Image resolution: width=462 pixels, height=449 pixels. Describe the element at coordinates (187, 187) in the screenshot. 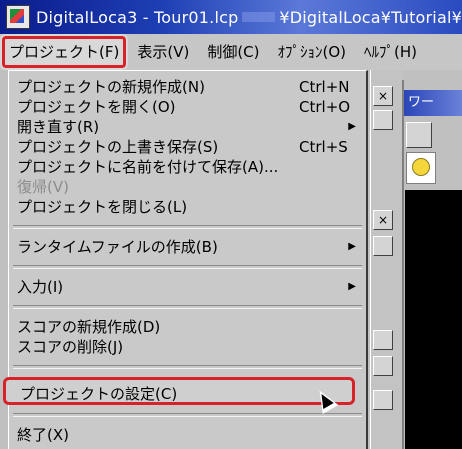

I see `menu-item-revert: 復帰(V)` at that location.